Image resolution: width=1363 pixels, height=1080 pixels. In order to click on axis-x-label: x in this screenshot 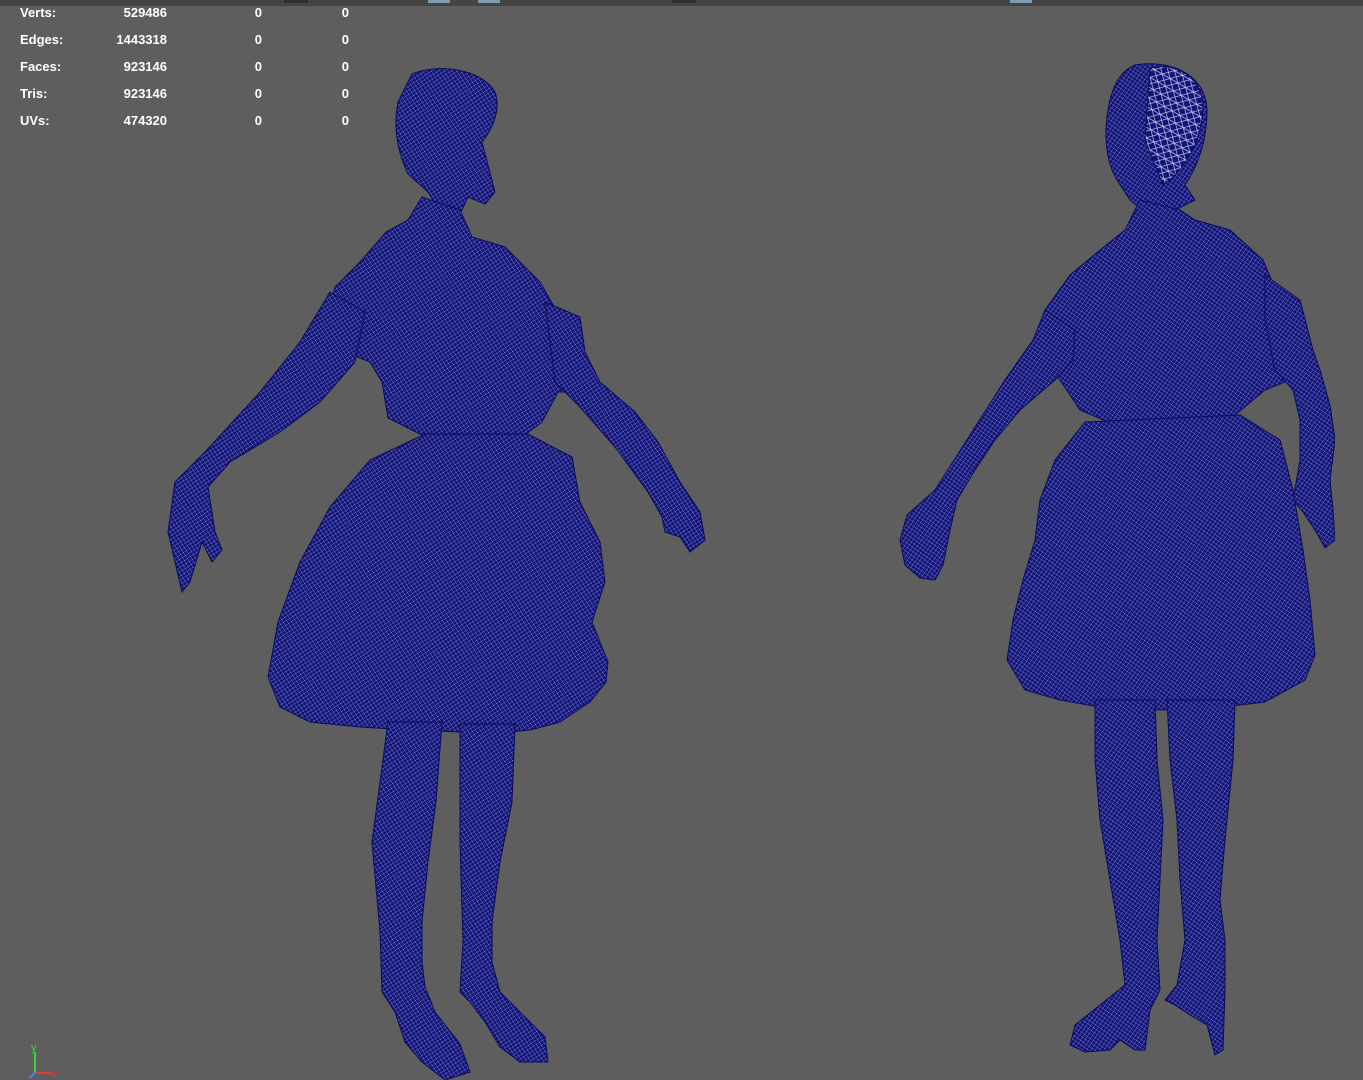, I will do `click(55, 1074)`.